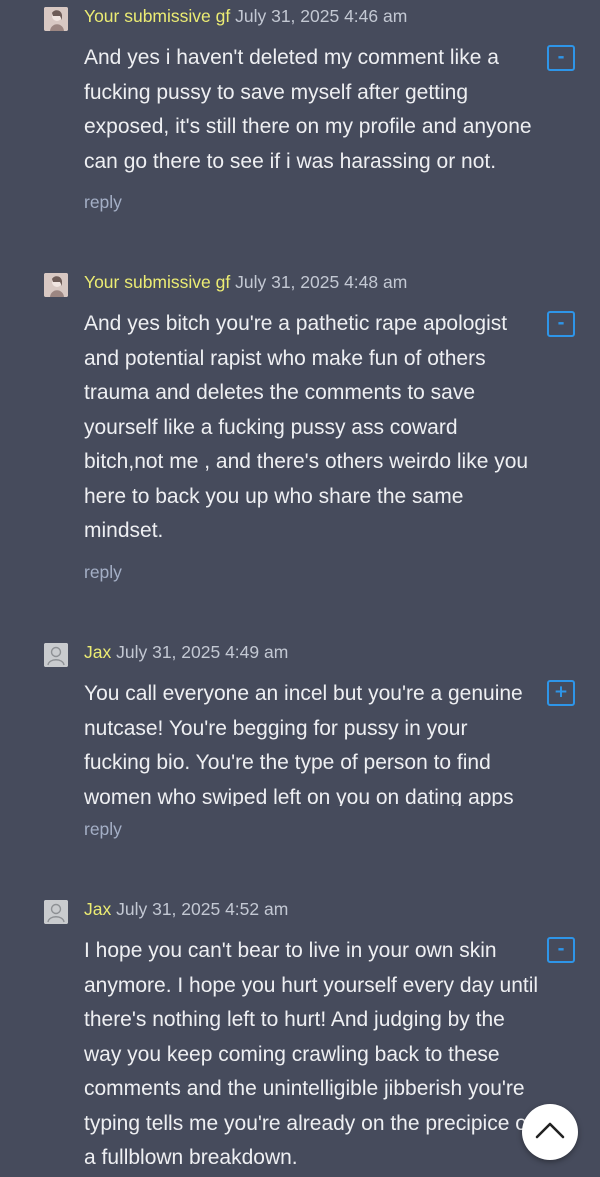 Image resolution: width=600 pixels, height=1177 pixels. What do you see at coordinates (202, 909) in the screenshot?
I see `comment-date: July 31, 2025 4:52 am` at bounding box center [202, 909].